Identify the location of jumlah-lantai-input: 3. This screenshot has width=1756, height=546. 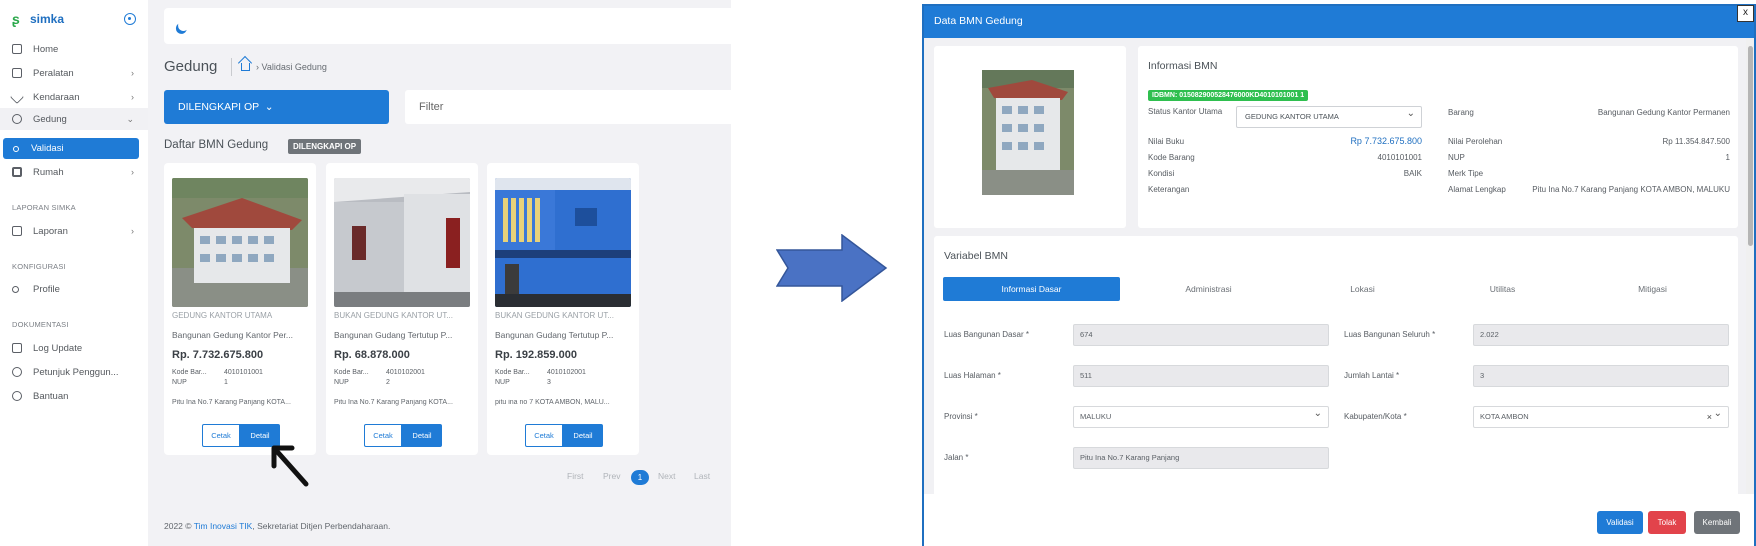
(1601, 376).